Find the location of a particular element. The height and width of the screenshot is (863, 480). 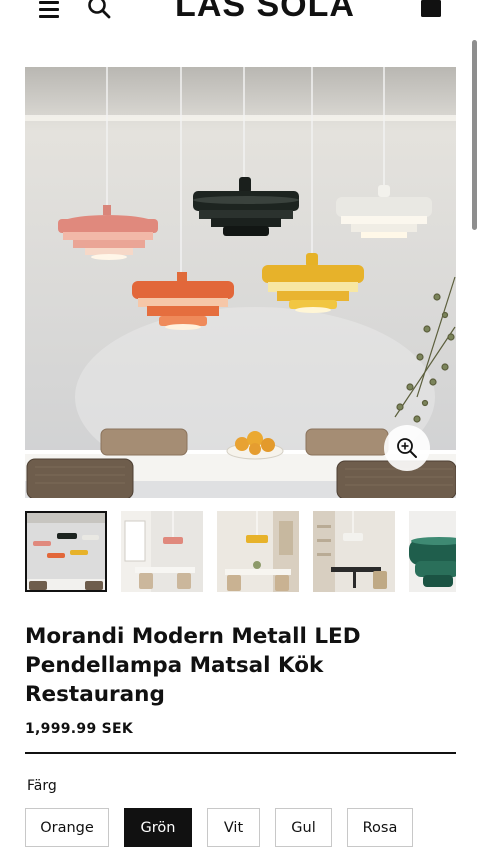

color-option-orange: Orange is located at coordinates (67, 827).